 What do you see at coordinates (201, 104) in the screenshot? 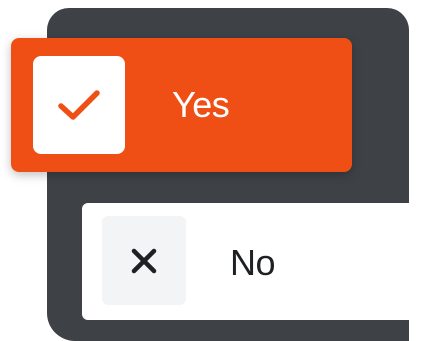
I see `yes-label: Yes` at bounding box center [201, 104].